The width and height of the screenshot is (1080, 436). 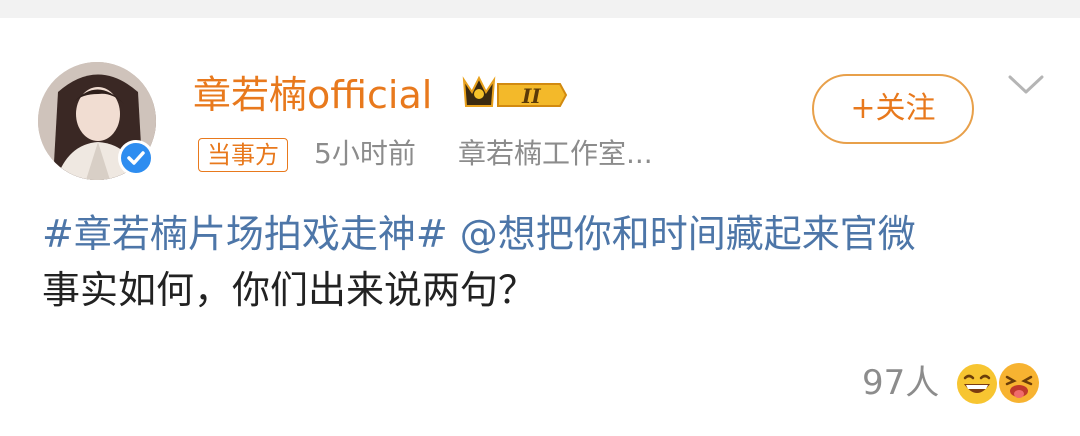 I want to click on status-badge: 当事方, so click(x=243, y=155).